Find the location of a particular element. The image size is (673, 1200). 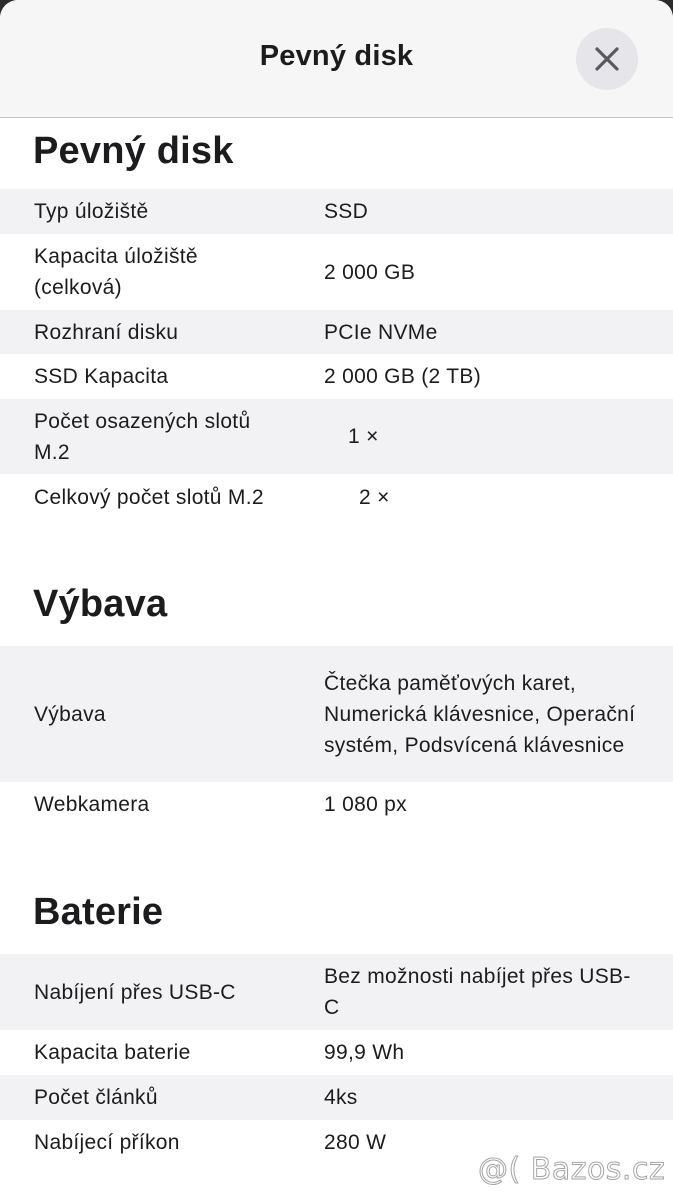

modal-title: Pevný disk is located at coordinates (336, 56).